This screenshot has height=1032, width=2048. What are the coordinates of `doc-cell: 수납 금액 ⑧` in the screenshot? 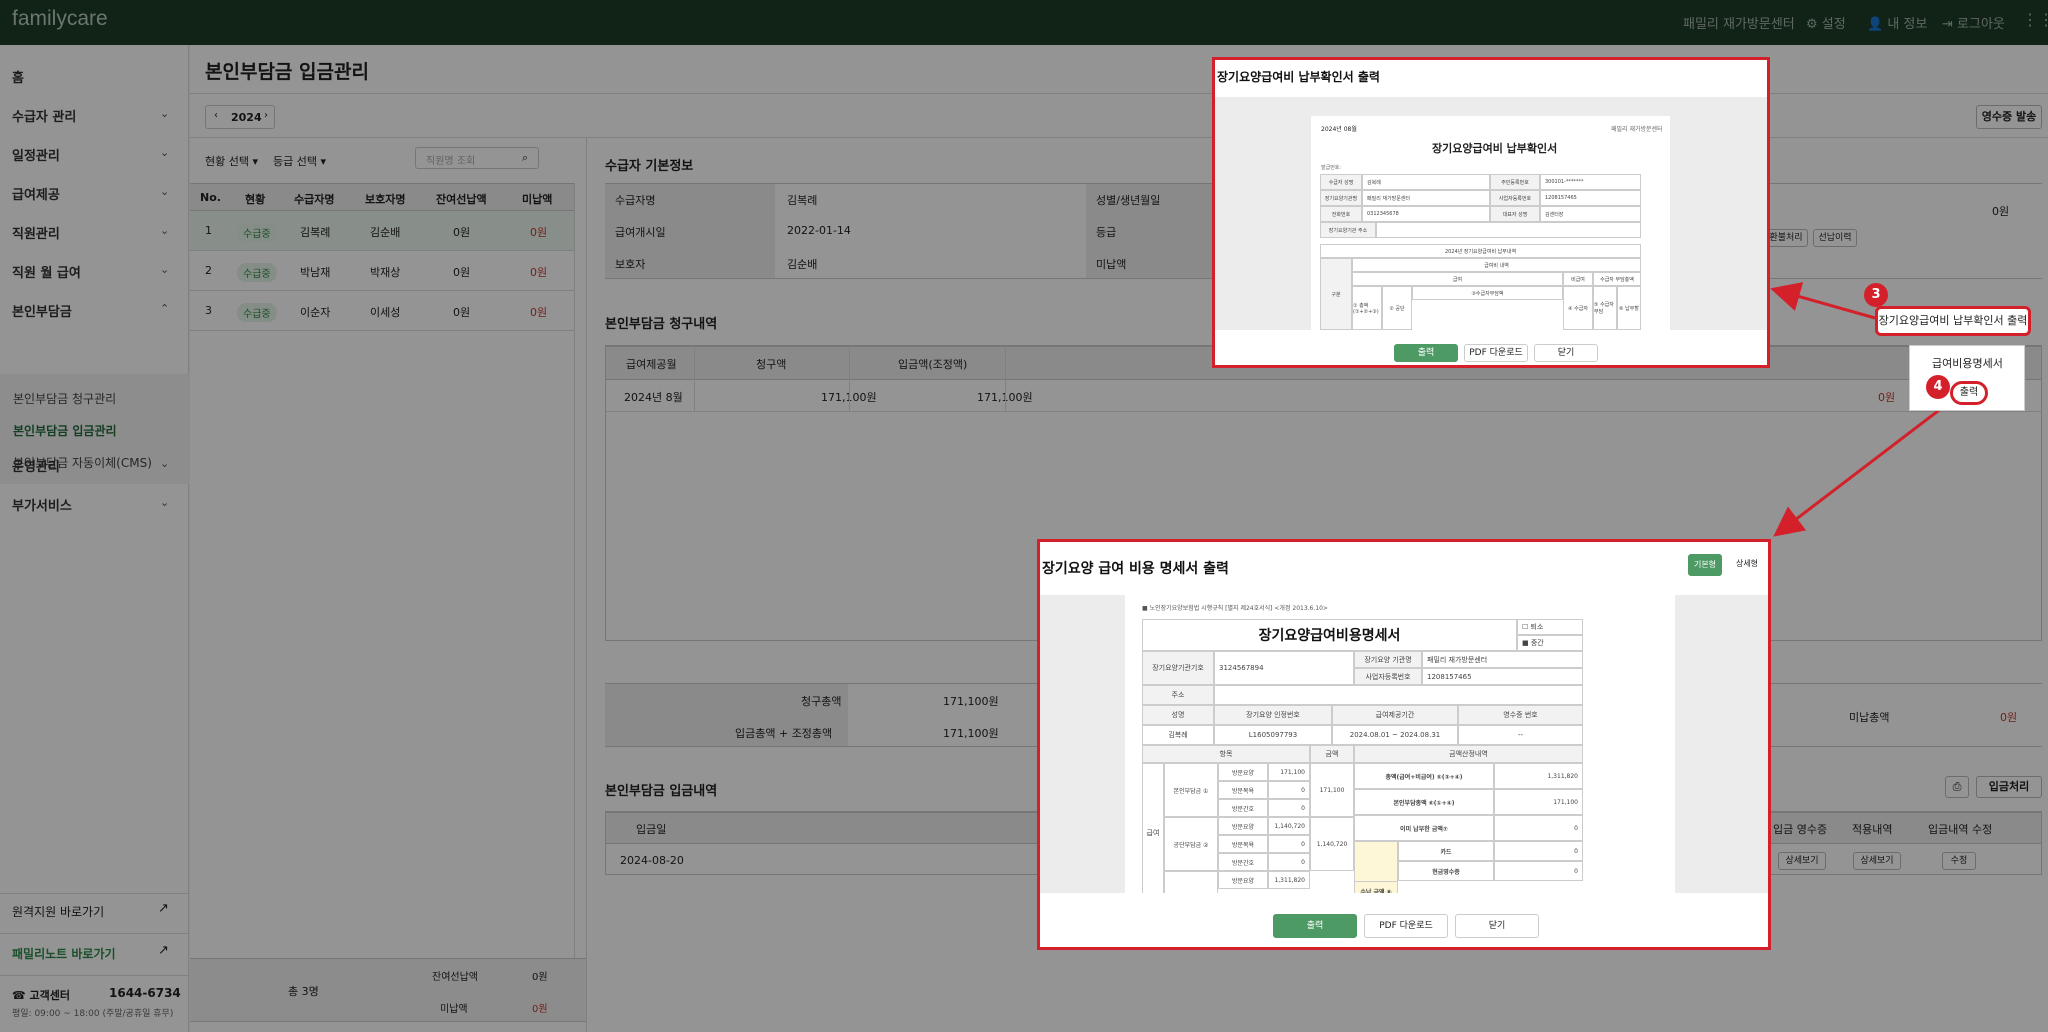 It's located at (1376, 887).